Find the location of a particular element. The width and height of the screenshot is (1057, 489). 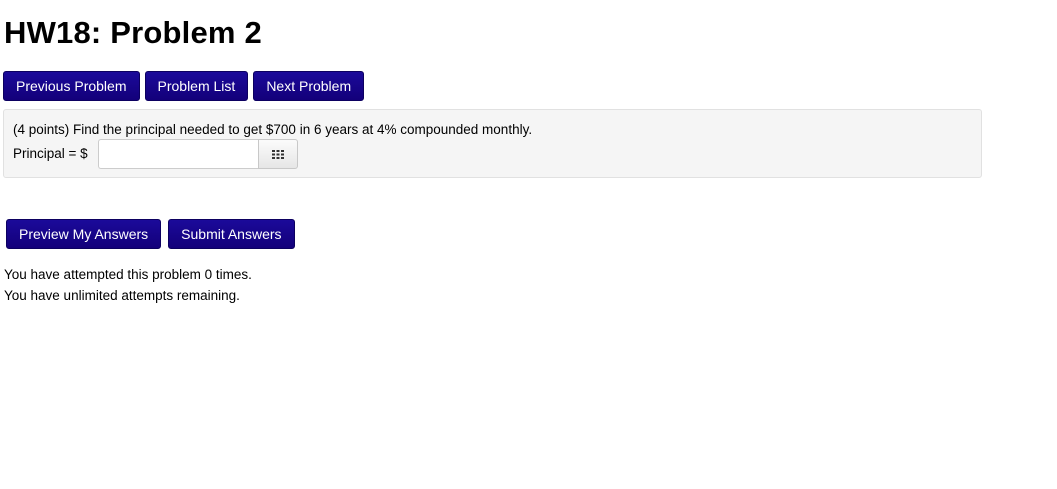

problem-list-button: Problem List is located at coordinates (196, 86).